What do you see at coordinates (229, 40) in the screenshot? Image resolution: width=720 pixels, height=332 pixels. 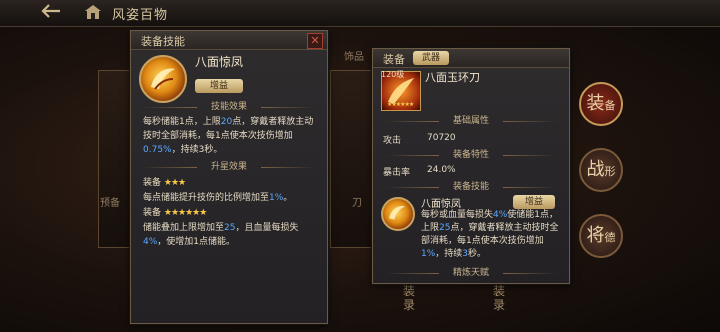 I see `skill-panel-header: 装备技能 ✕` at bounding box center [229, 40].